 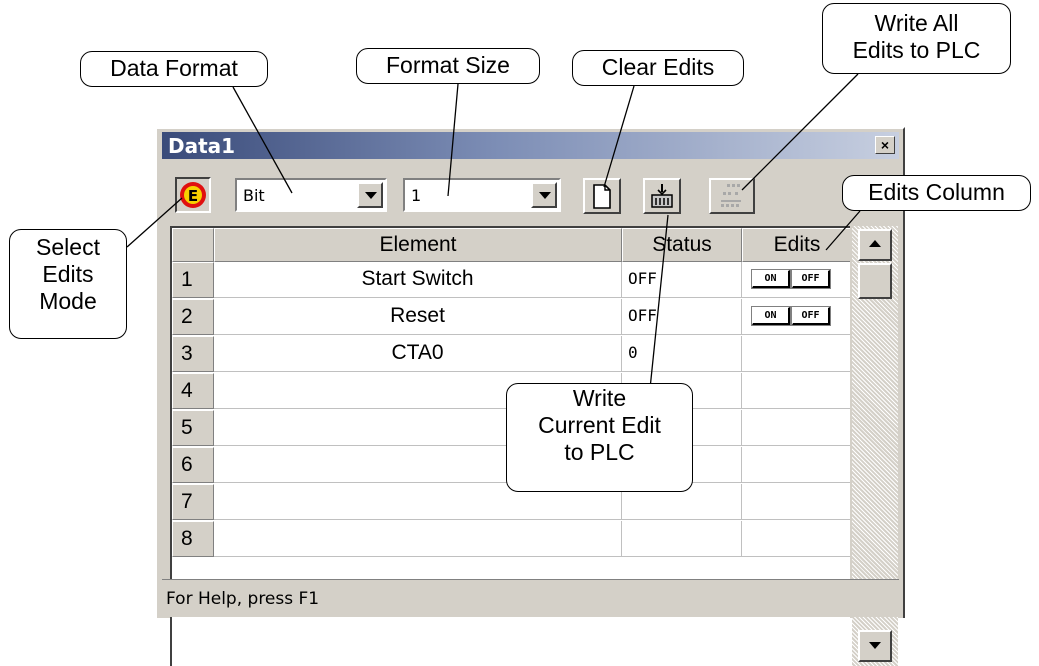 I want to click on scroll-thumb, so click(x=875, y=281).